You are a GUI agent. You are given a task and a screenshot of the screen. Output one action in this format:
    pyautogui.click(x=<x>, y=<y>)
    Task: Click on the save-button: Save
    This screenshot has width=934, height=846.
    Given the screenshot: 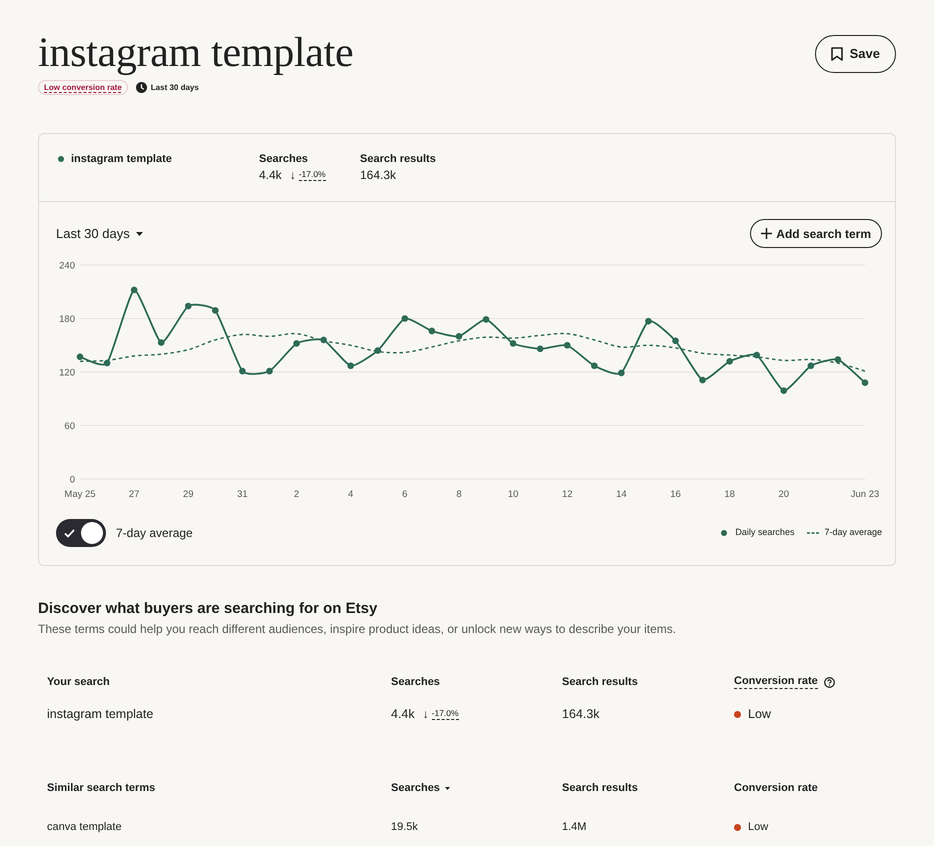 What is the action you would take?
    pyautogui.click(x=855, y=54)
    